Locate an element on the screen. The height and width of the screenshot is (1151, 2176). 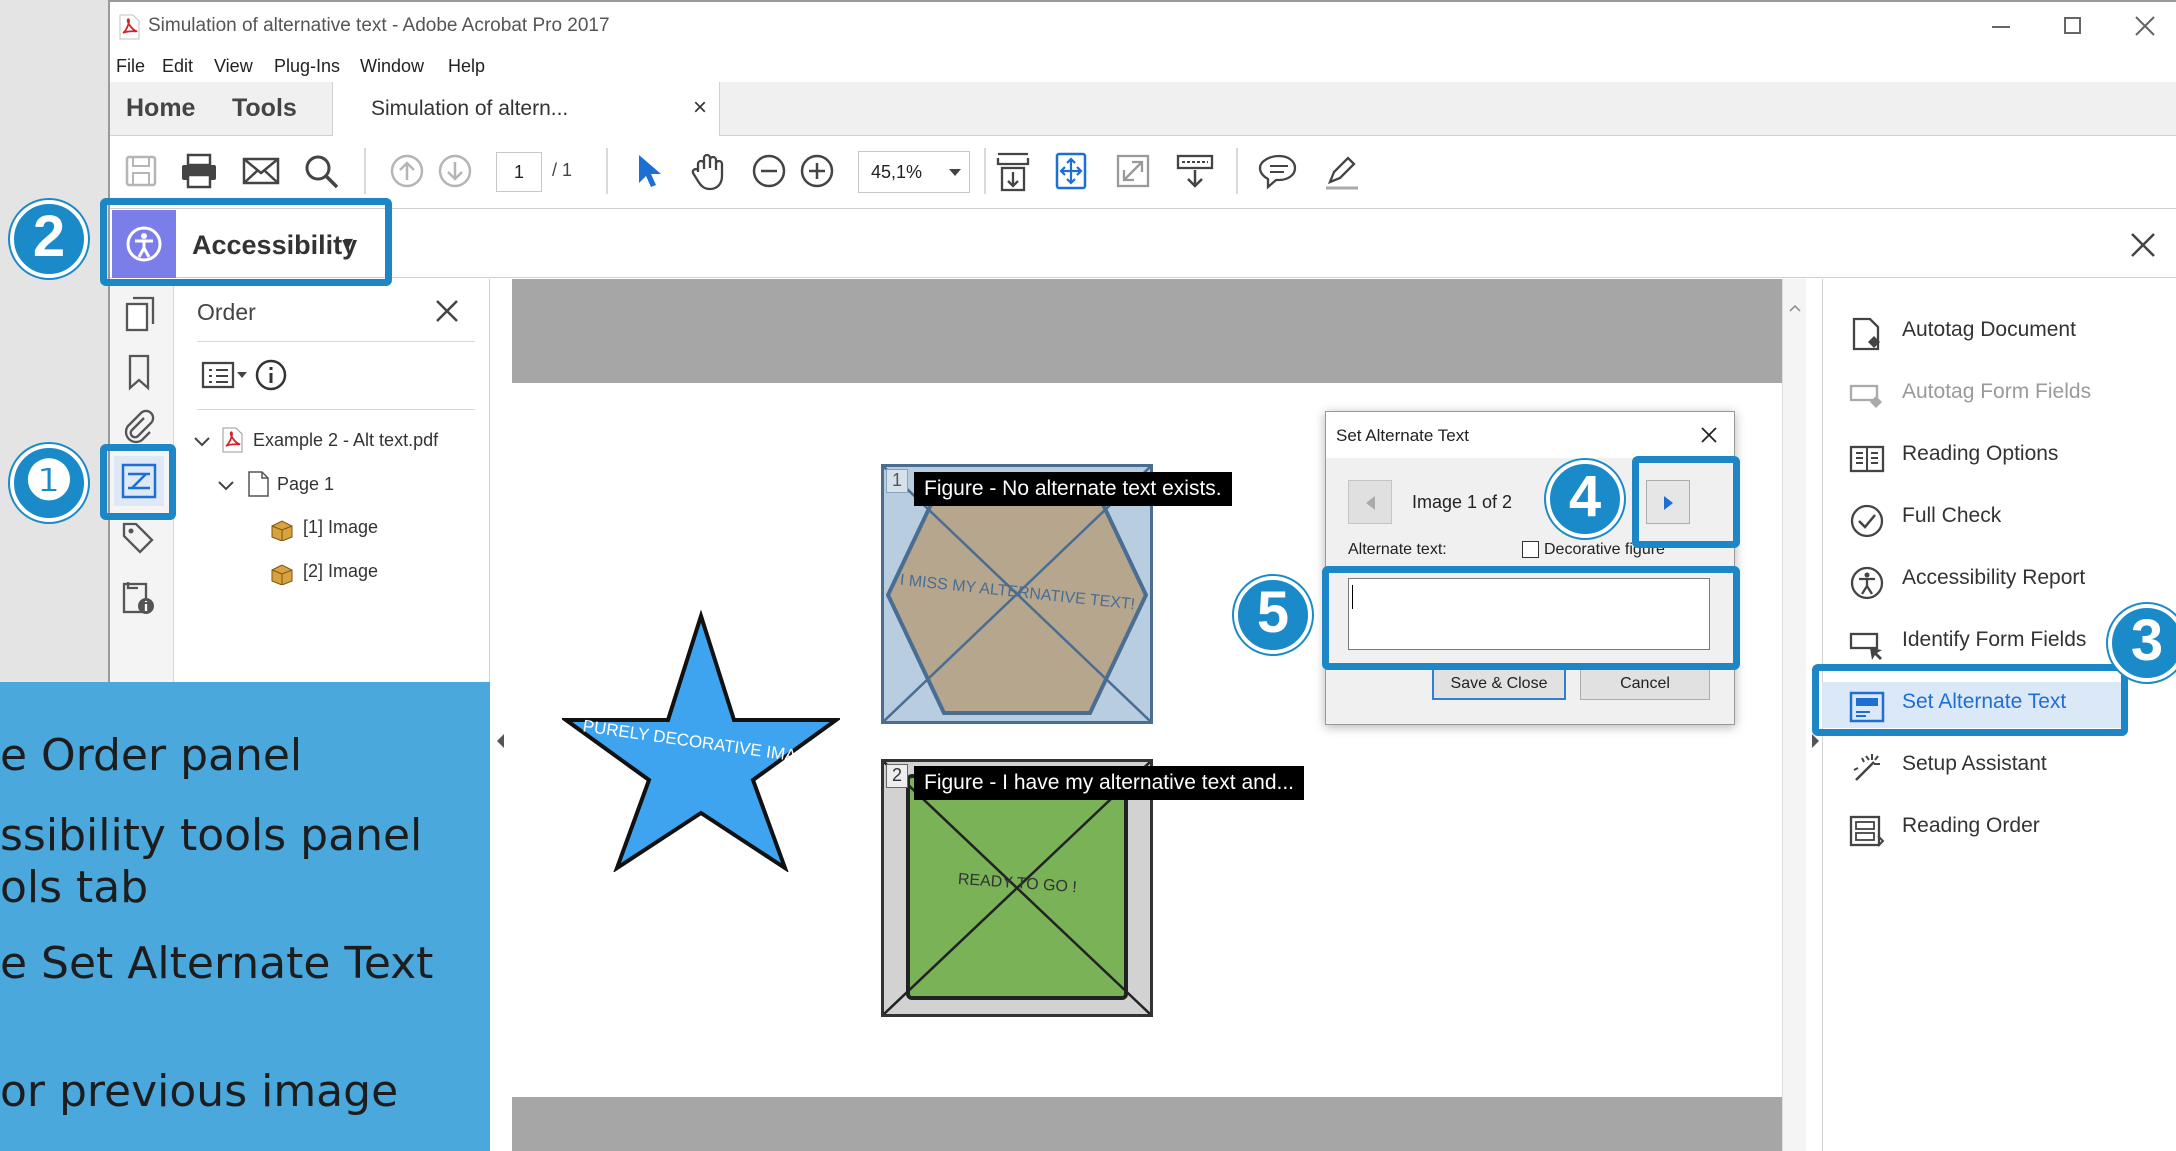
page-gray-top is located at coordinates (1147, 331).